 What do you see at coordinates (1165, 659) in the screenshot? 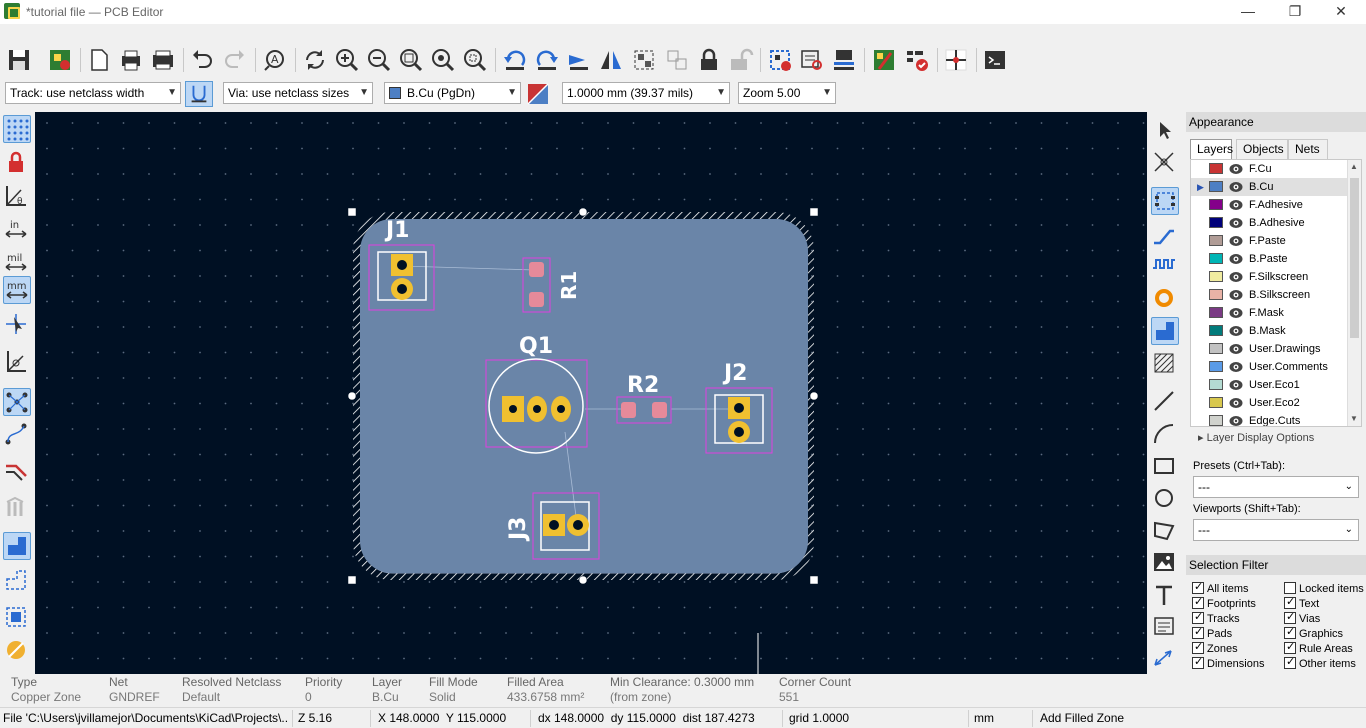
I see `add-dimension-button` at bounding box center [1165, 659].